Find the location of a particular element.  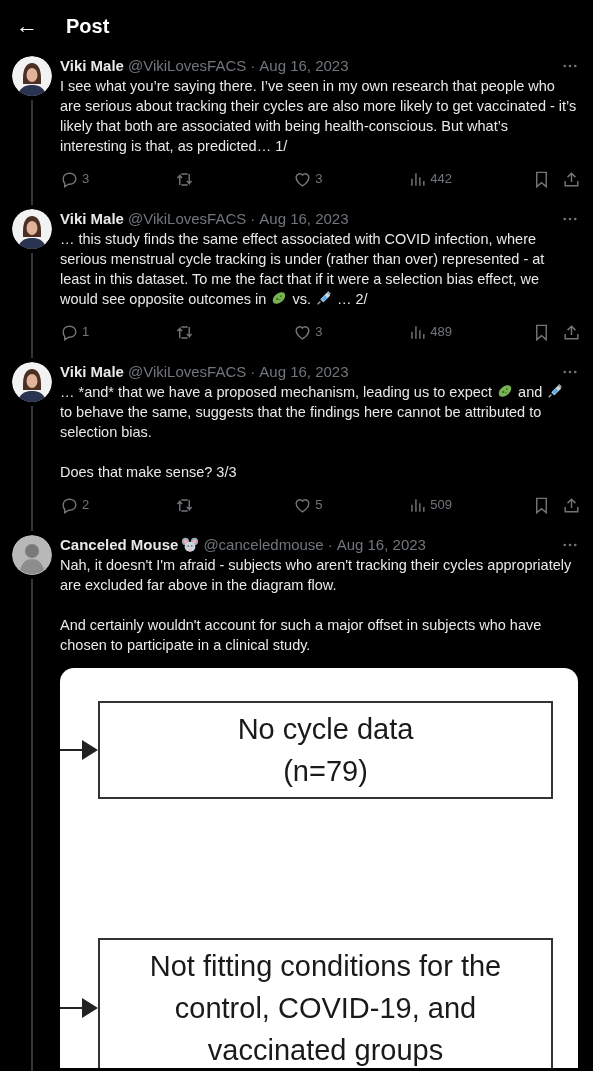

page-title: Post is located at coordinates (88, 26).